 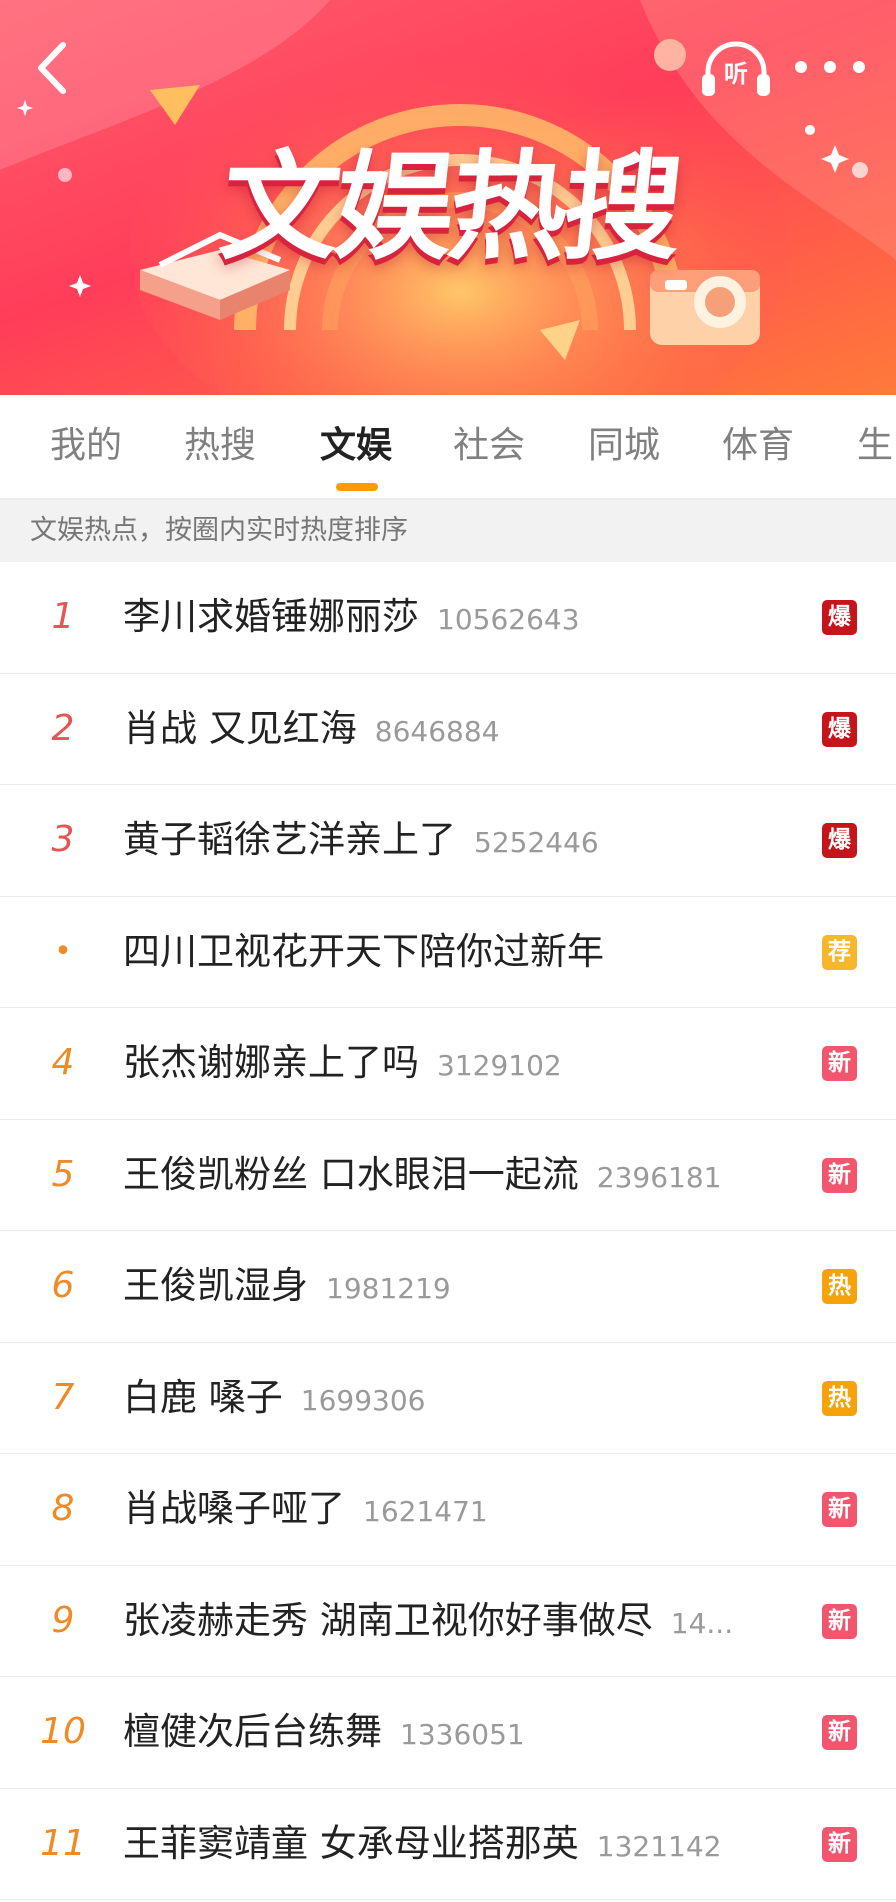 I want to click on rank-number: 2, so click(x=63, y=728).